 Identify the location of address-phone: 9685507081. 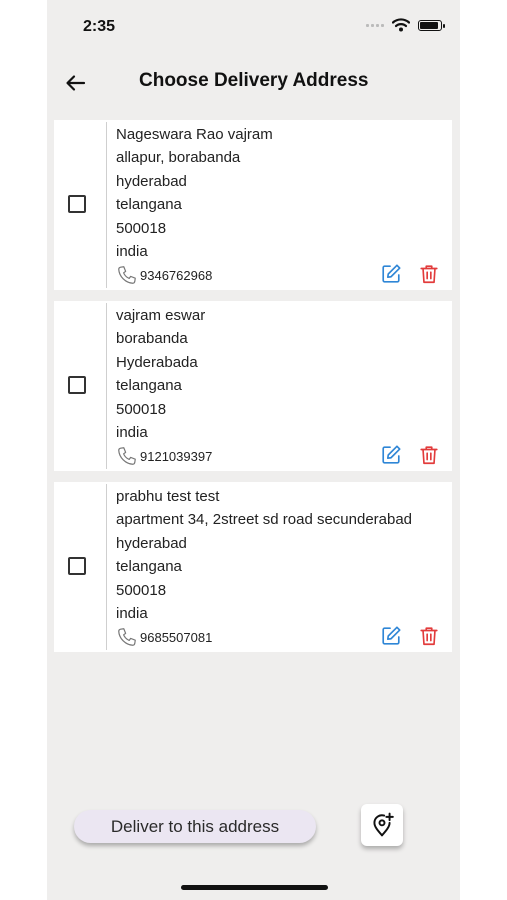
(176, 637).